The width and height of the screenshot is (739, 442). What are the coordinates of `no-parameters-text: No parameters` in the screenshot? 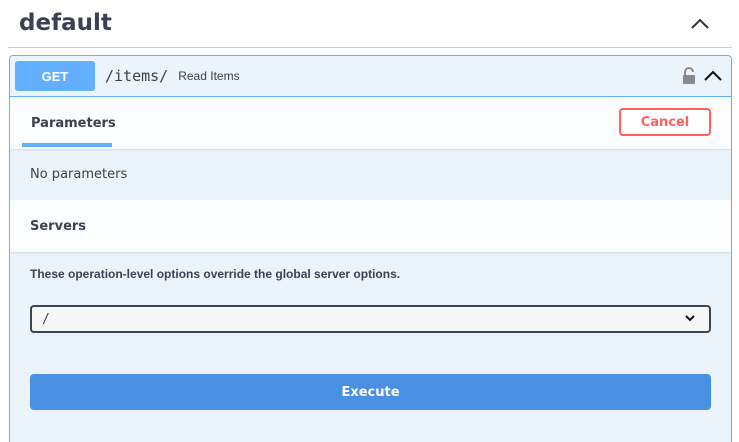 It's located at (79, 174).